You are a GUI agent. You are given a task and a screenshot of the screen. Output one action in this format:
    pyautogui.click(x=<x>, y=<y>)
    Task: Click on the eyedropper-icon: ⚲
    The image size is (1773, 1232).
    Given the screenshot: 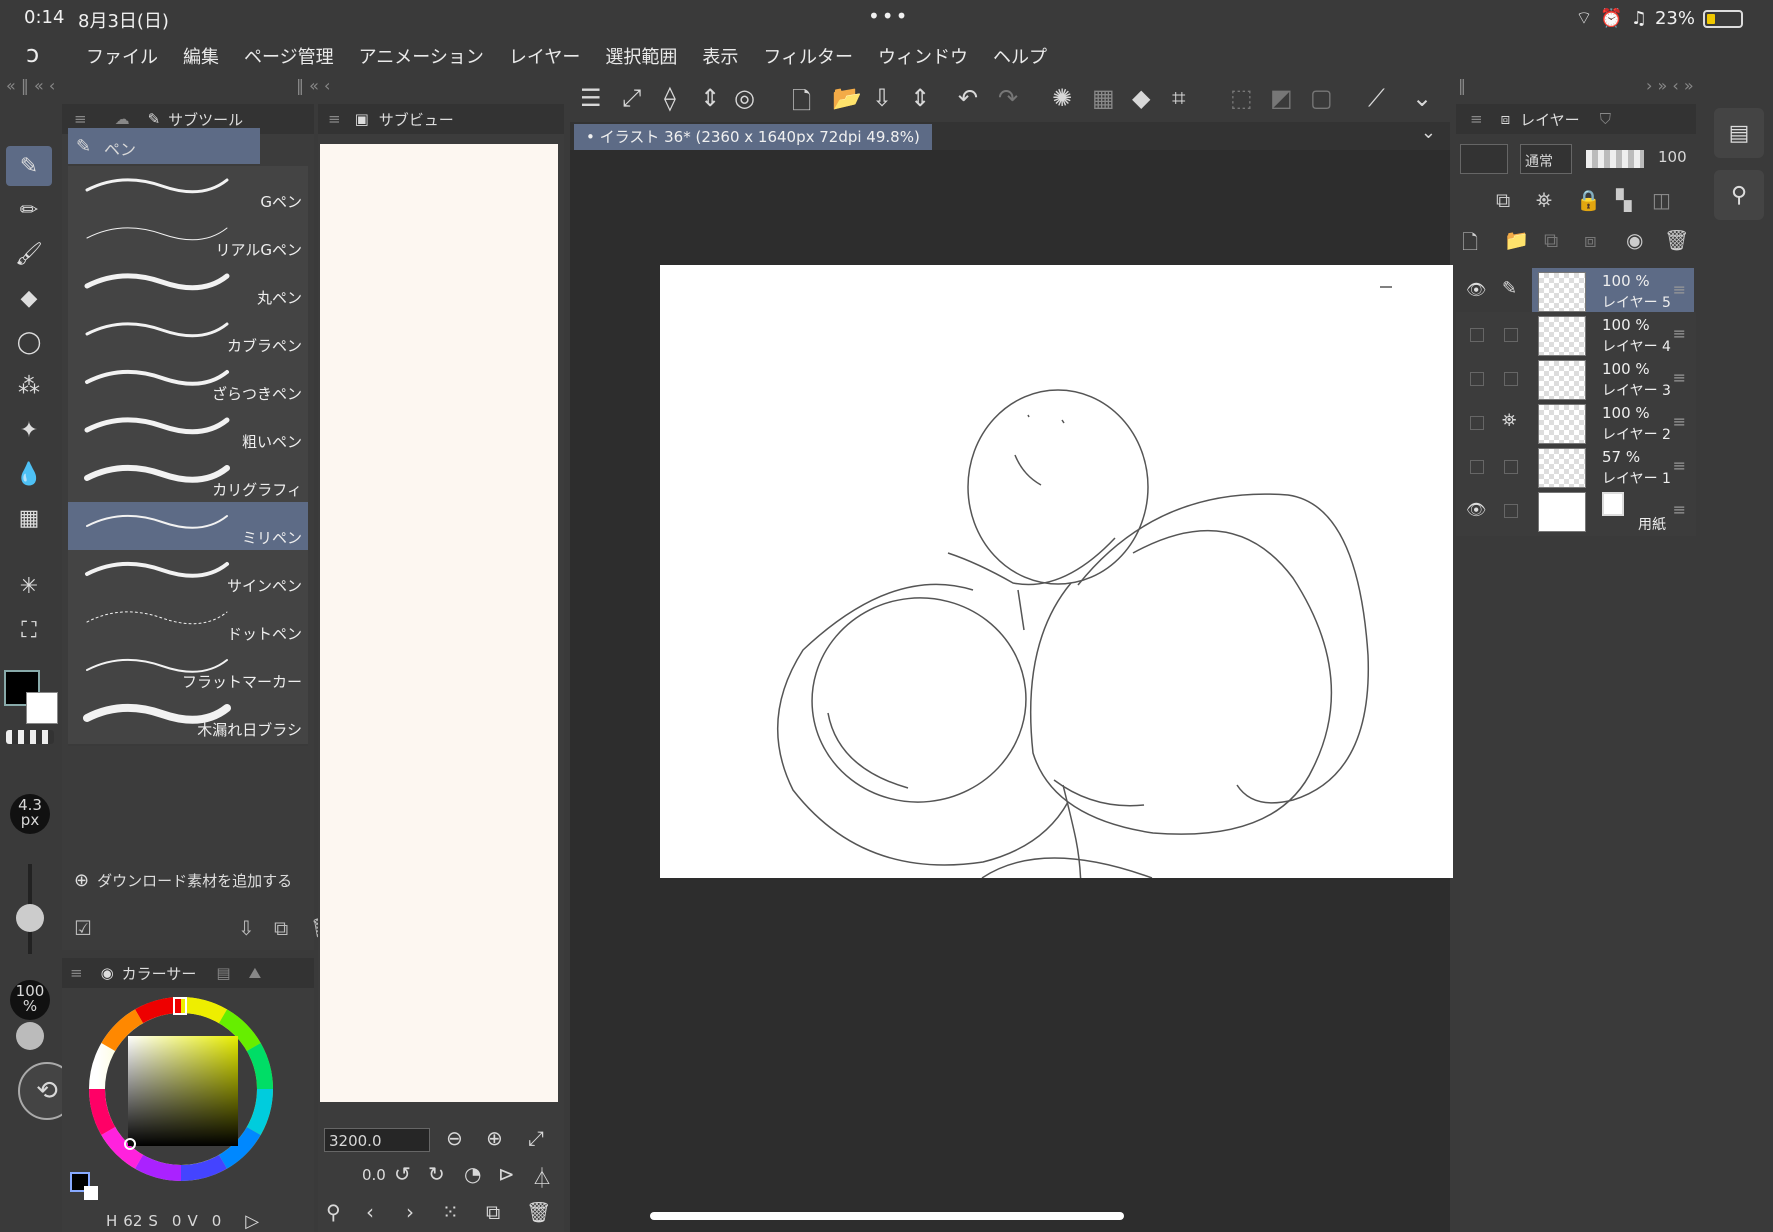 What is the action you would take?
    pyautogui.click(x=333, y=1212)
    